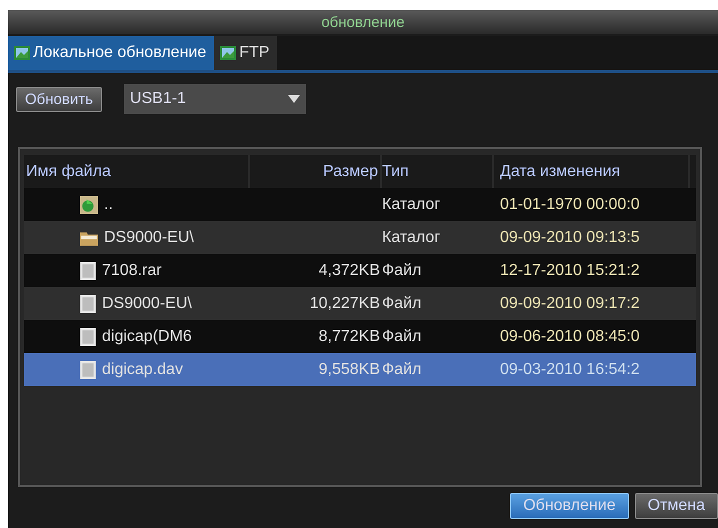 Image resolution: width=718 pixels, height=528 pixels. I want to click on tab: Локальное обновление, so click(111, 53).